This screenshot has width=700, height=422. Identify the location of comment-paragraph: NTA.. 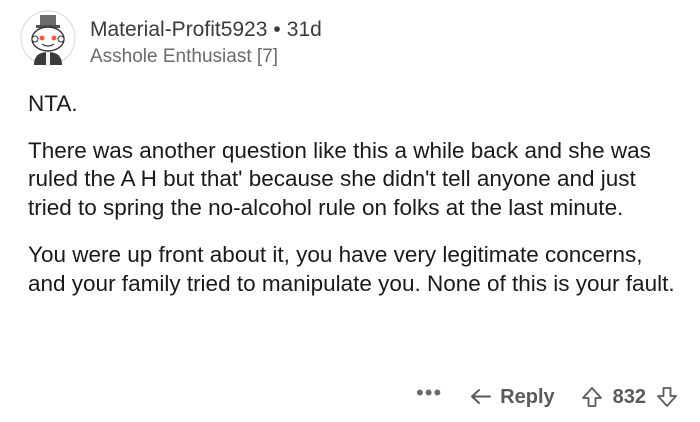
(53, 103).